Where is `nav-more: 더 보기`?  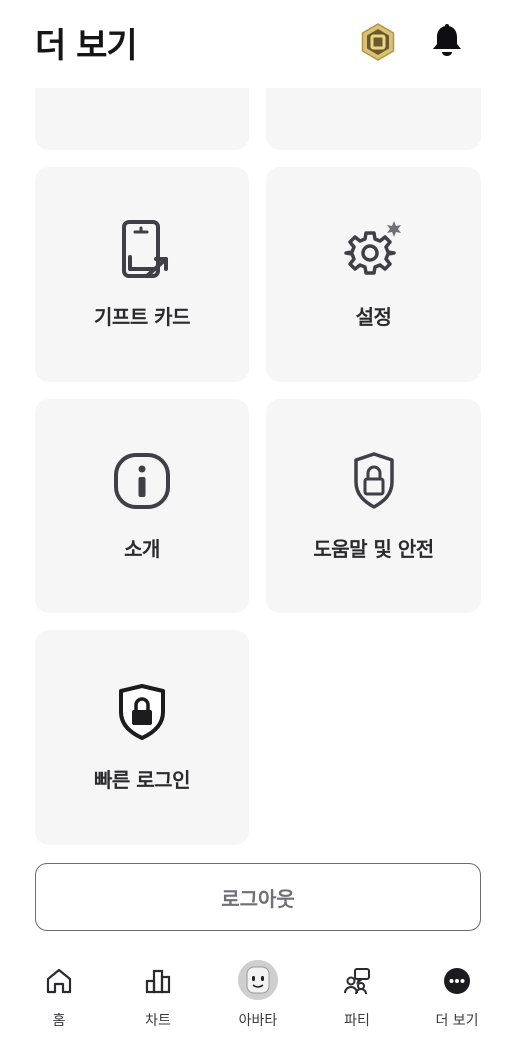 nav-more: 더 보기 is located at coordinates (457, 999).